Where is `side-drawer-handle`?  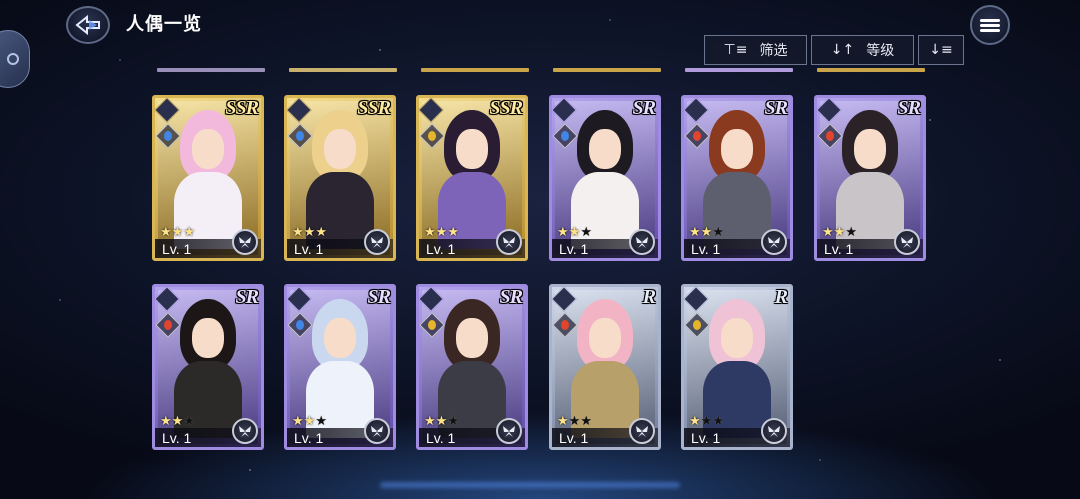 side-drawer-handle is located at coordinates (15, 59).